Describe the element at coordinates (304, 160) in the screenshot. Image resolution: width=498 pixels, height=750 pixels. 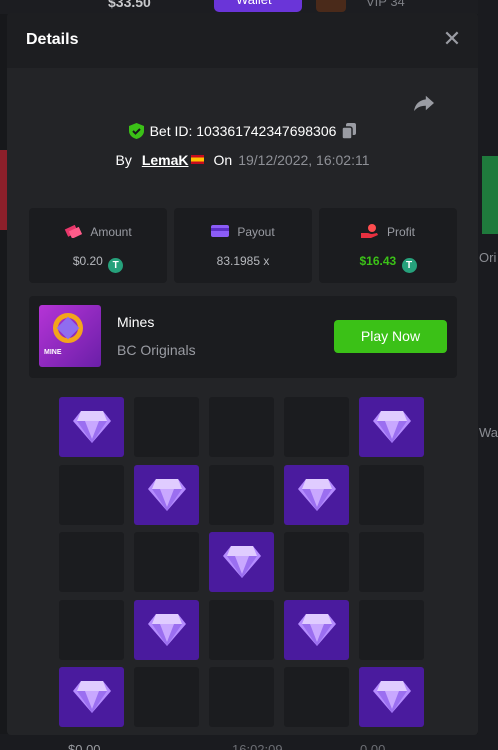
I see `bet-datetime: 19/12/2022, 16:02:11` at that location.